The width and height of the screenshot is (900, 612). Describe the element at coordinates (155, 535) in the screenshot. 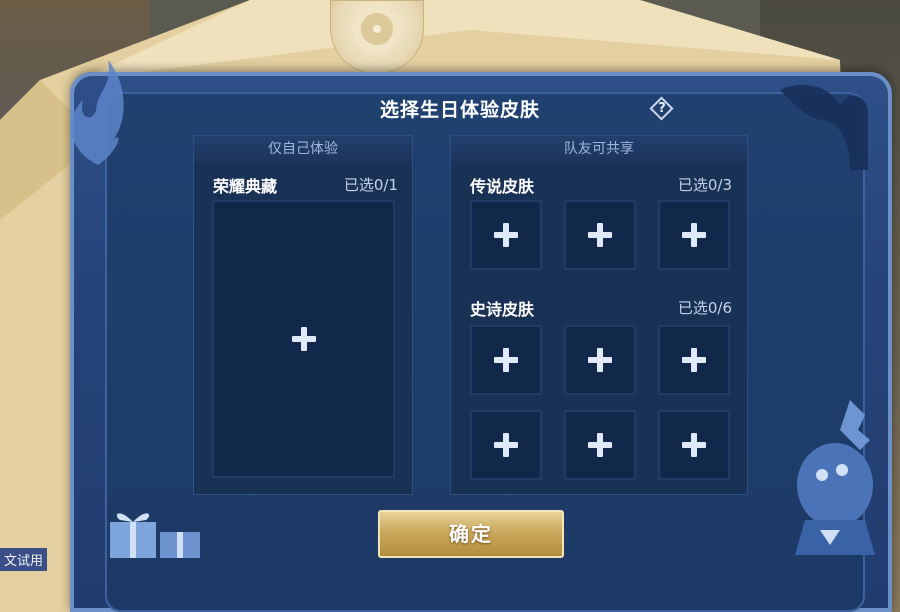

I see `gift-decoration-icon` at that location.